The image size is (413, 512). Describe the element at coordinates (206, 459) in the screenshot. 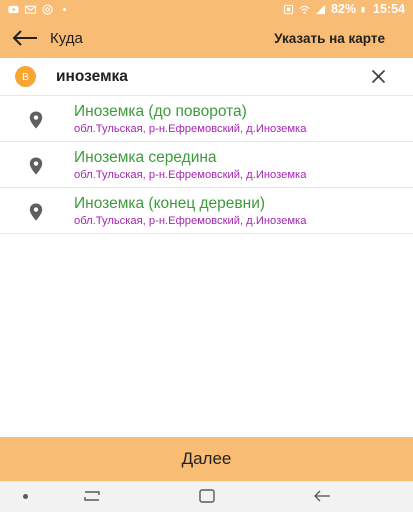

I see `next-button: Далее` at that location.